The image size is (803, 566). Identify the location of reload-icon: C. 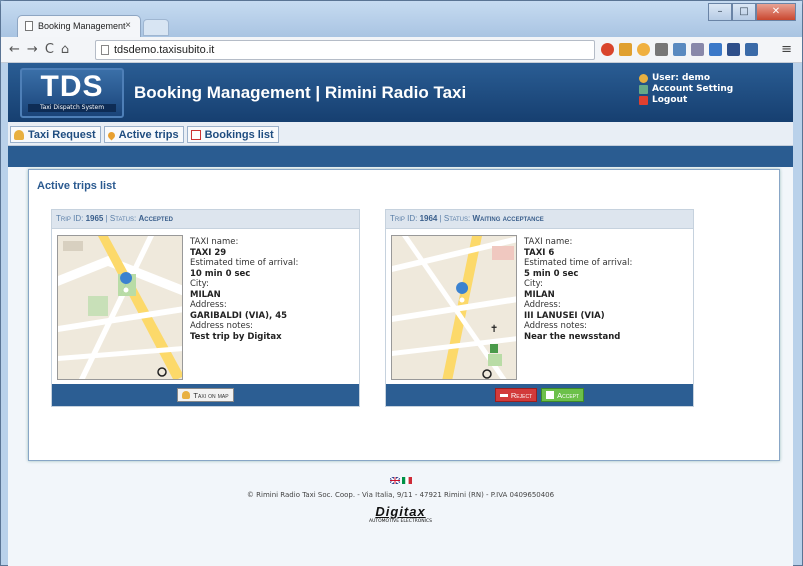
(53, 49).